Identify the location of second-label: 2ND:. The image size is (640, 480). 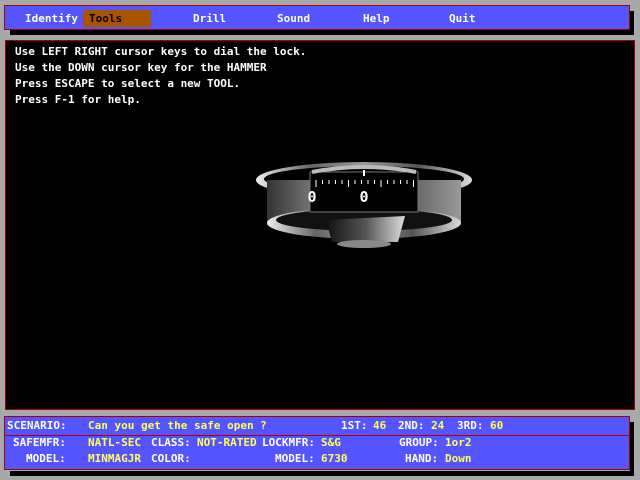
(411, 425).